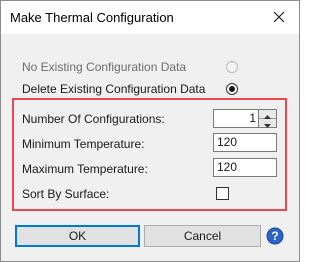 The width and height of the screenshot is (320, 262). I want to click on num-configurations-label: Number Of Configurations:, so click(93, 119).